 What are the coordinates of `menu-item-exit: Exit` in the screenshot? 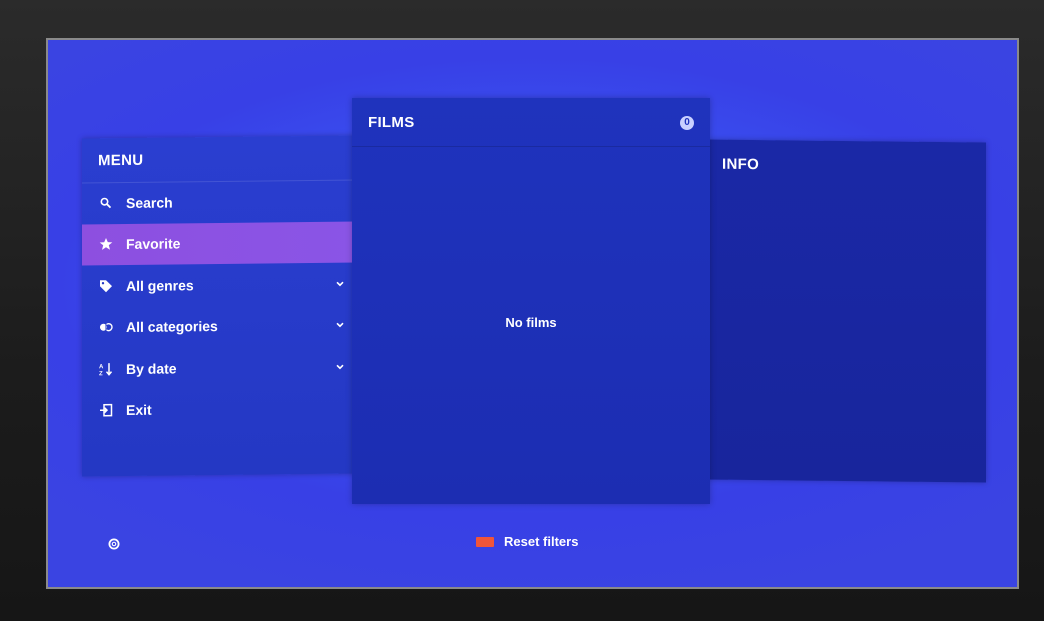 It's located at (219, 409).